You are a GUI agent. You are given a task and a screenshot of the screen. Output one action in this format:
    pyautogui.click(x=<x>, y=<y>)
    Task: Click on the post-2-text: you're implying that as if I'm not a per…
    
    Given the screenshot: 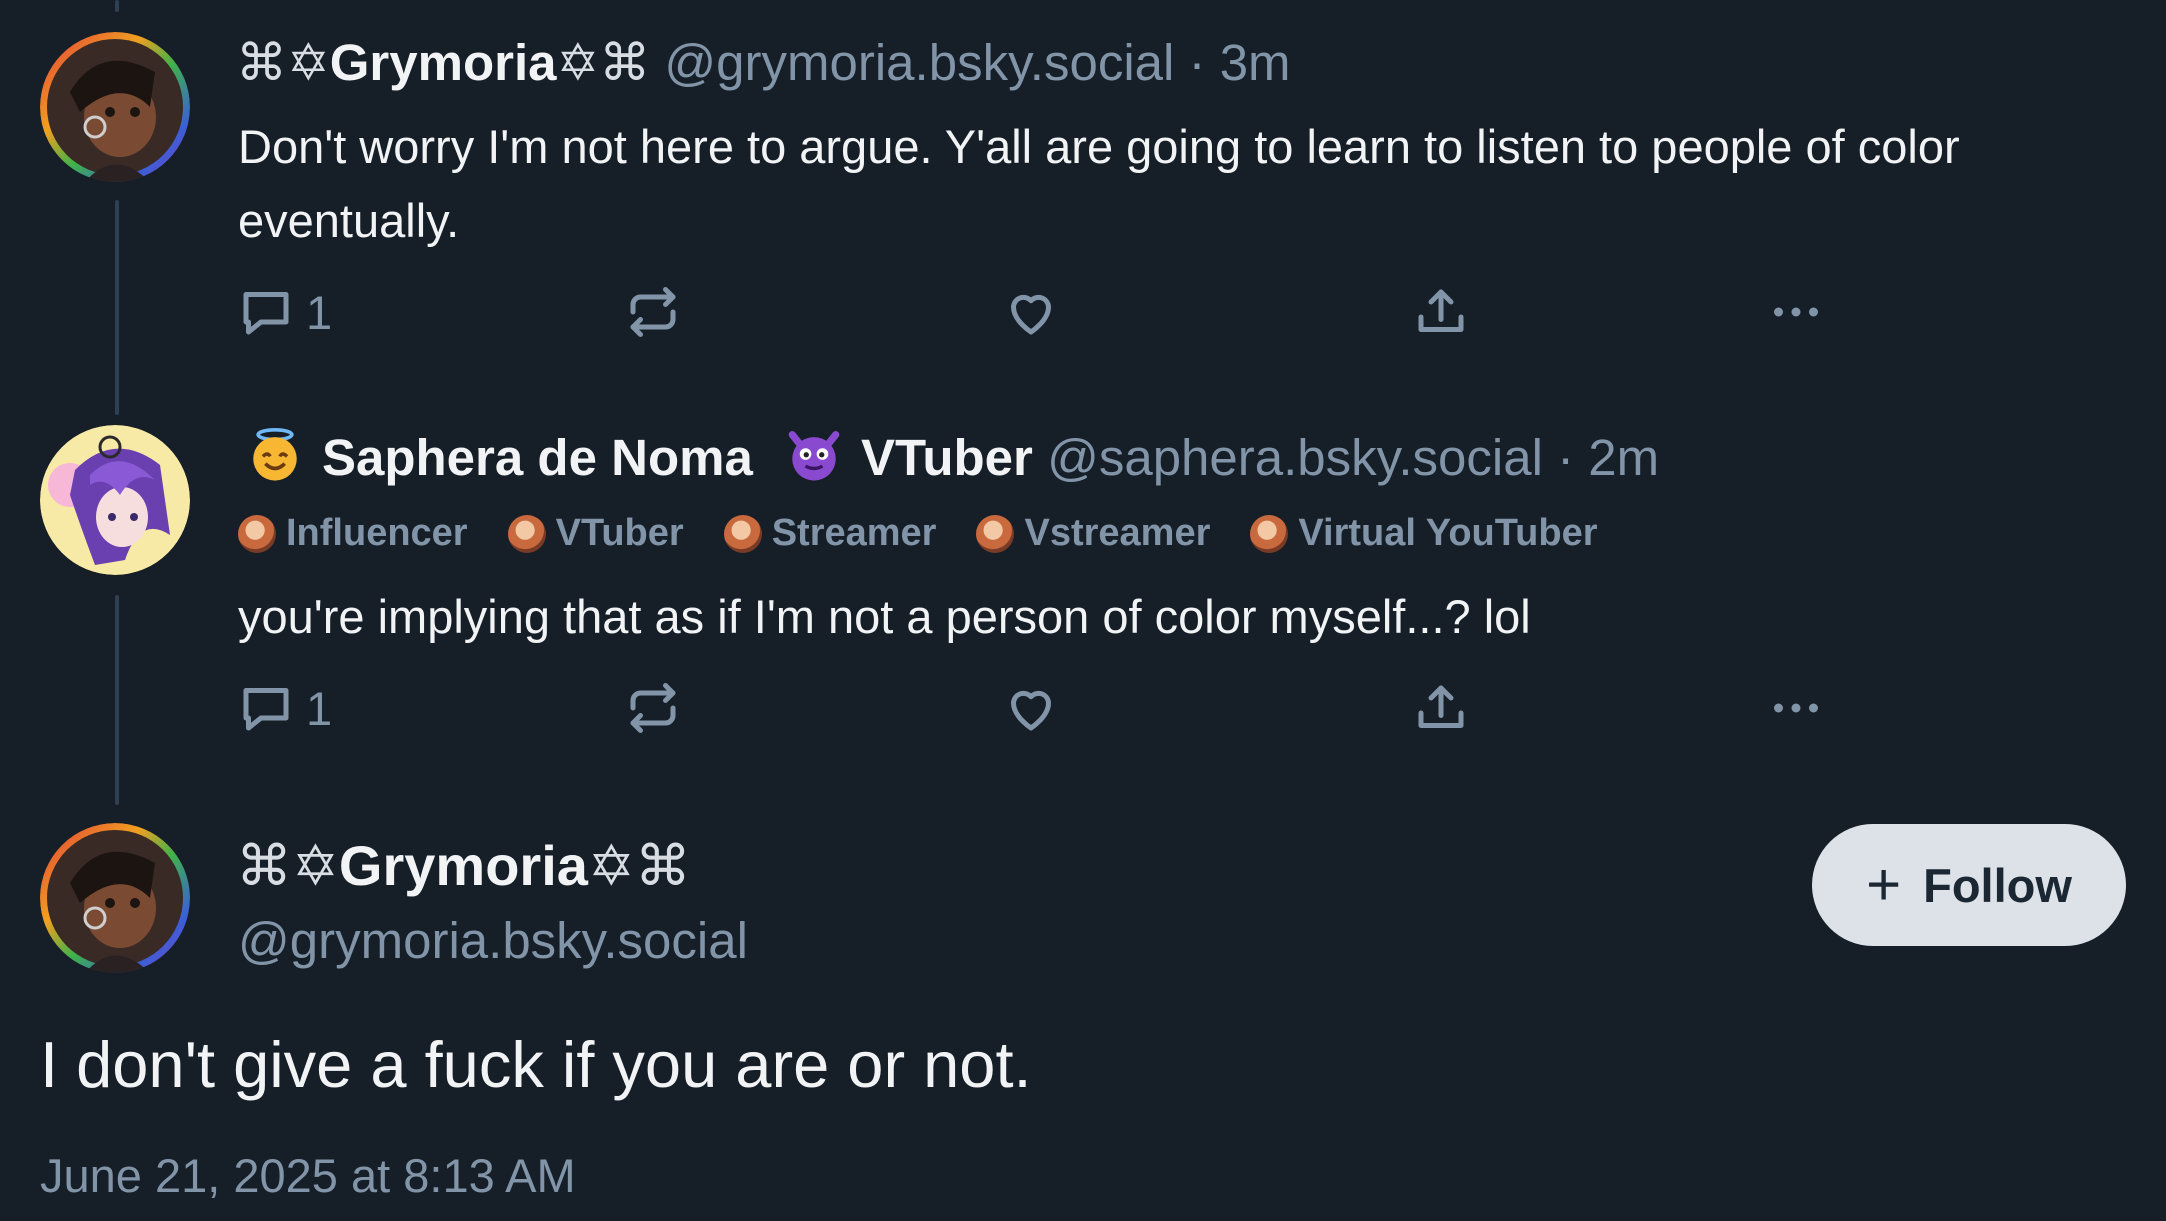 What is the action you would take?
    pyautogui.click(x=884, y=616)
    